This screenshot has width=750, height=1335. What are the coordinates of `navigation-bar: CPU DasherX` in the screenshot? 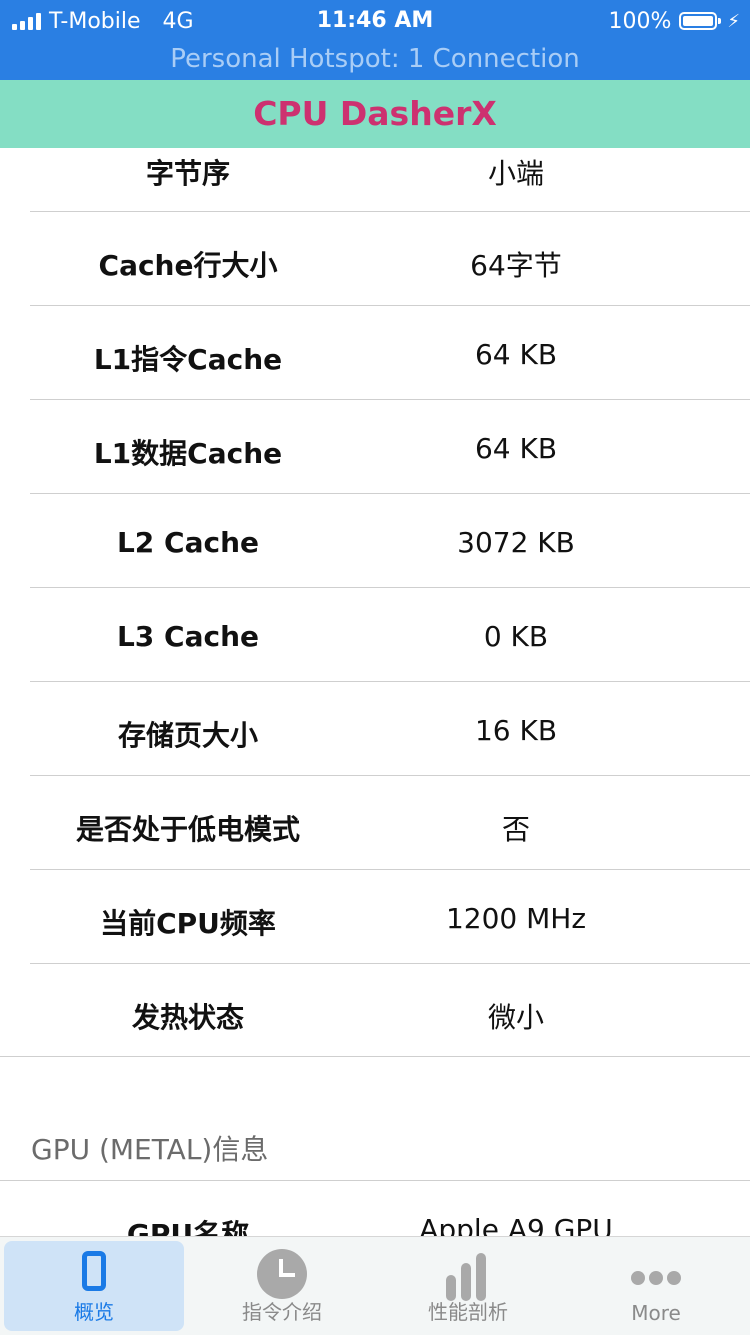 It's located at (375, 114).